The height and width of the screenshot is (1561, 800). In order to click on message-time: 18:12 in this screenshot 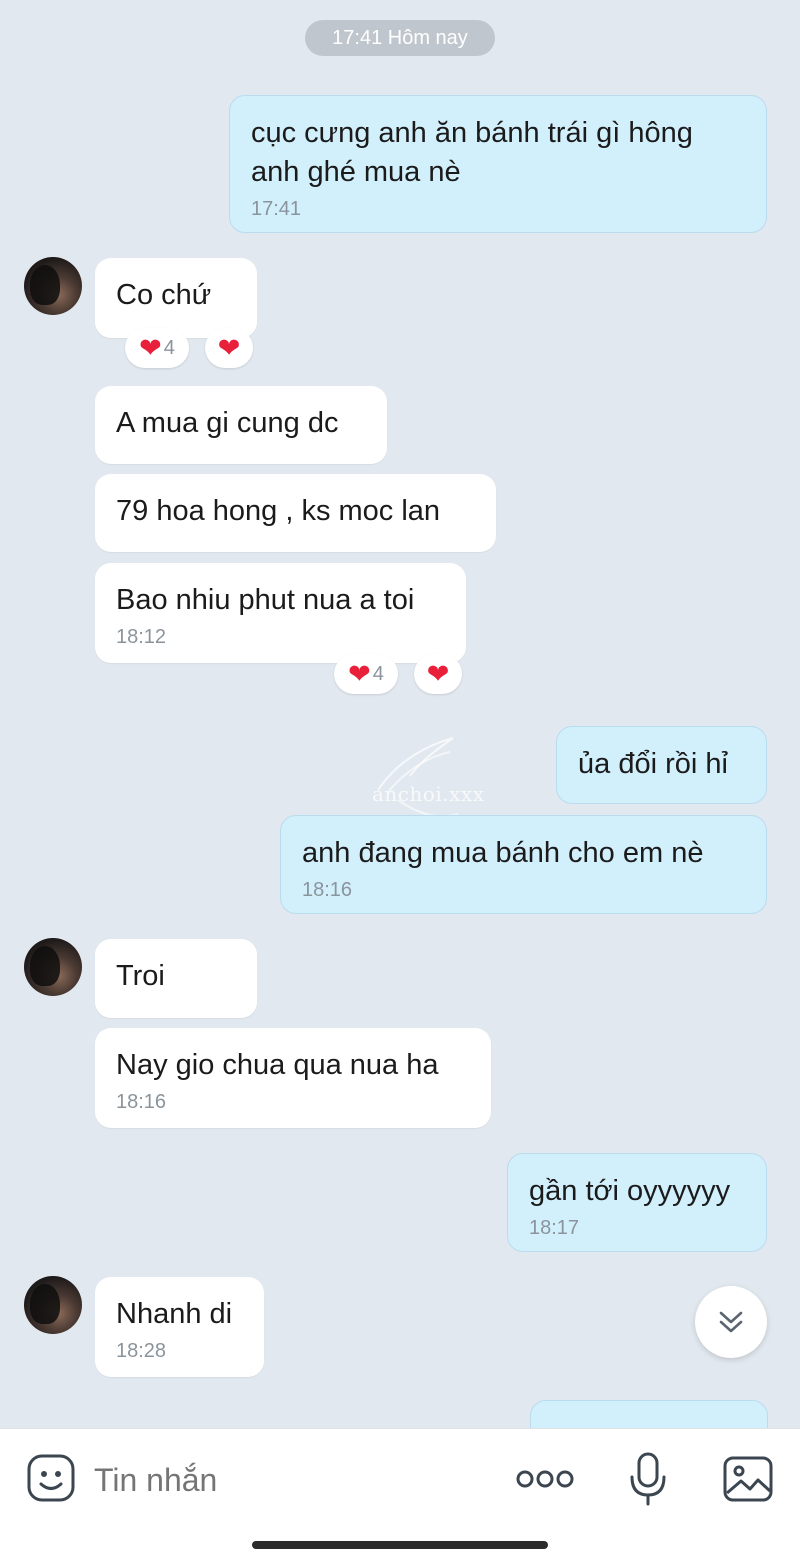, I will do `click(141, 637)`.